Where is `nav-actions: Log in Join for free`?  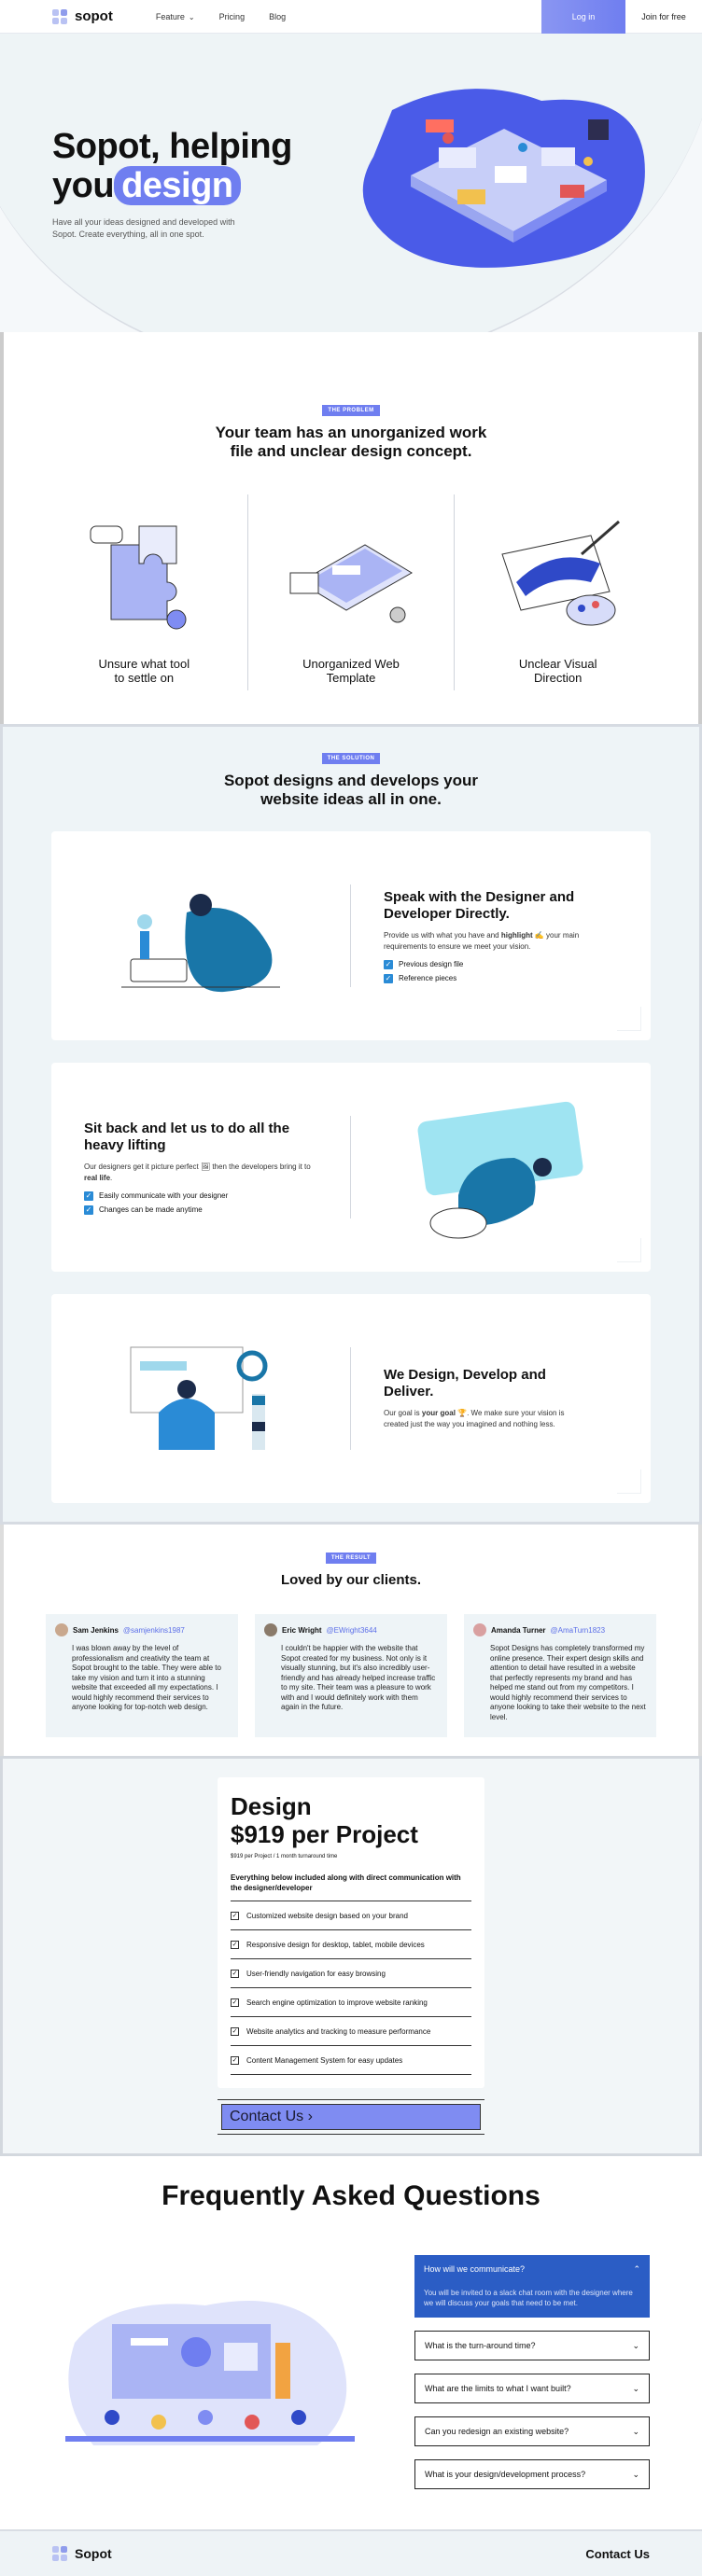
nav-actions: Log in Join for free is located at coordinates (621, 17).